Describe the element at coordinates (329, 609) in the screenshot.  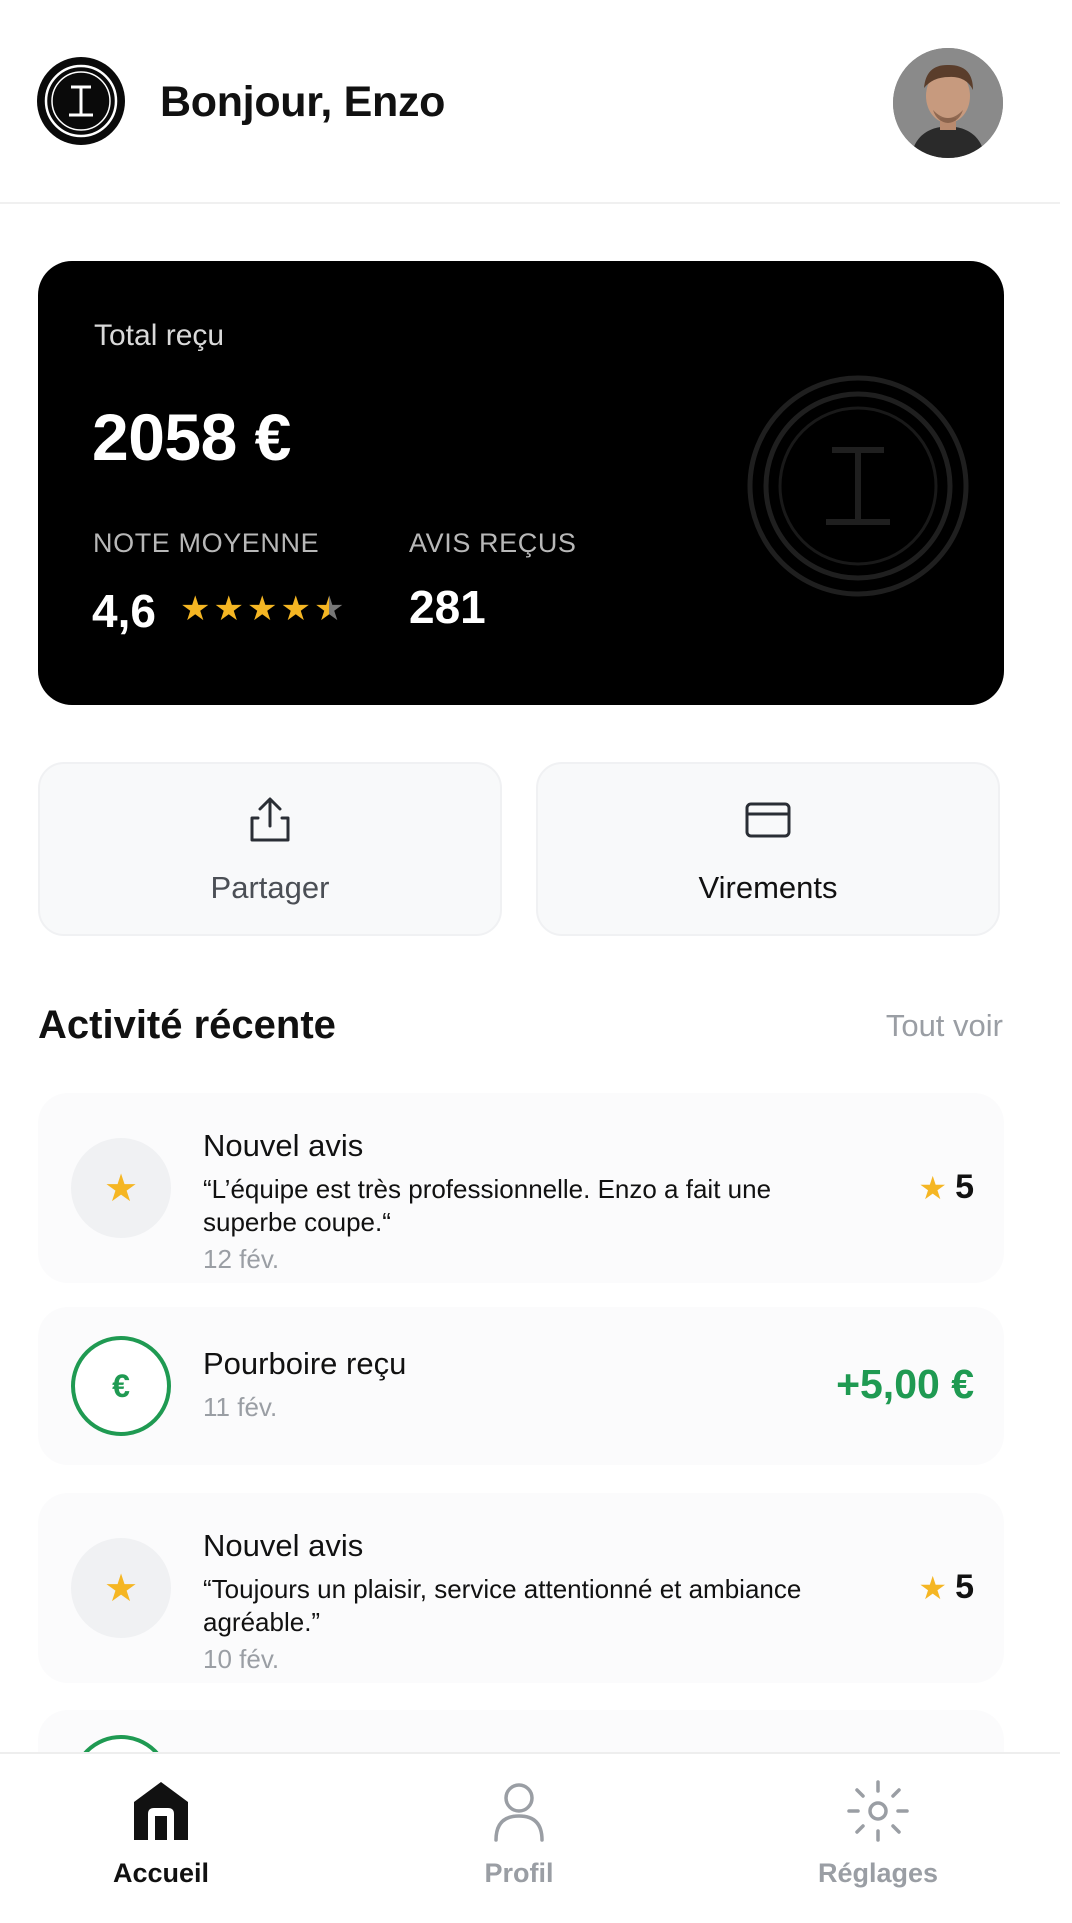
I see `half-star-icon: ★` at that location.